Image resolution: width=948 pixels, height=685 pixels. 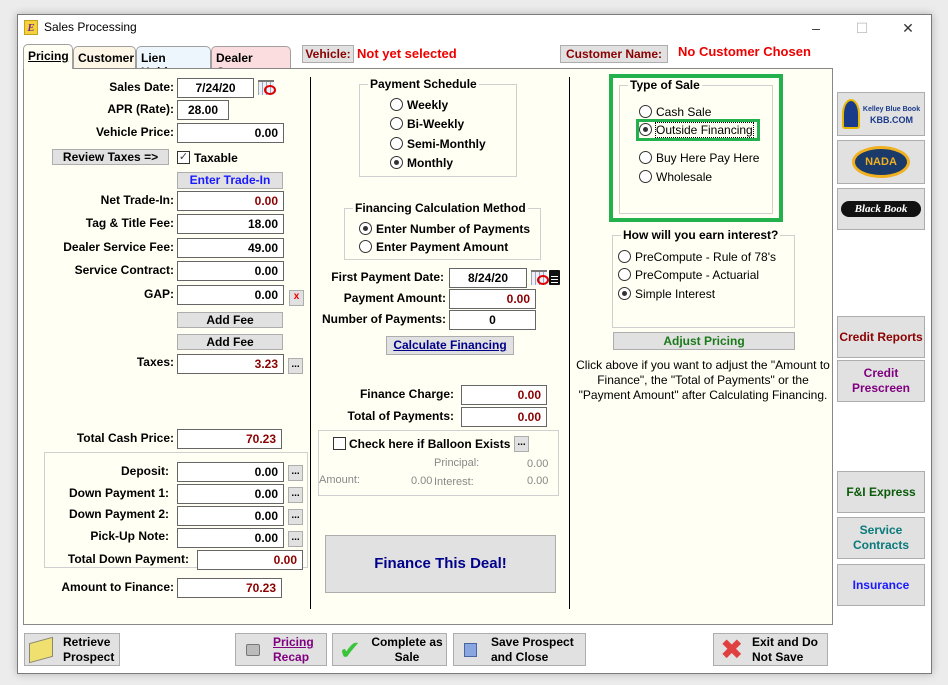 I want to click on adjust-pricing-button: Adjust Pricing, so click(x=704, y=341).